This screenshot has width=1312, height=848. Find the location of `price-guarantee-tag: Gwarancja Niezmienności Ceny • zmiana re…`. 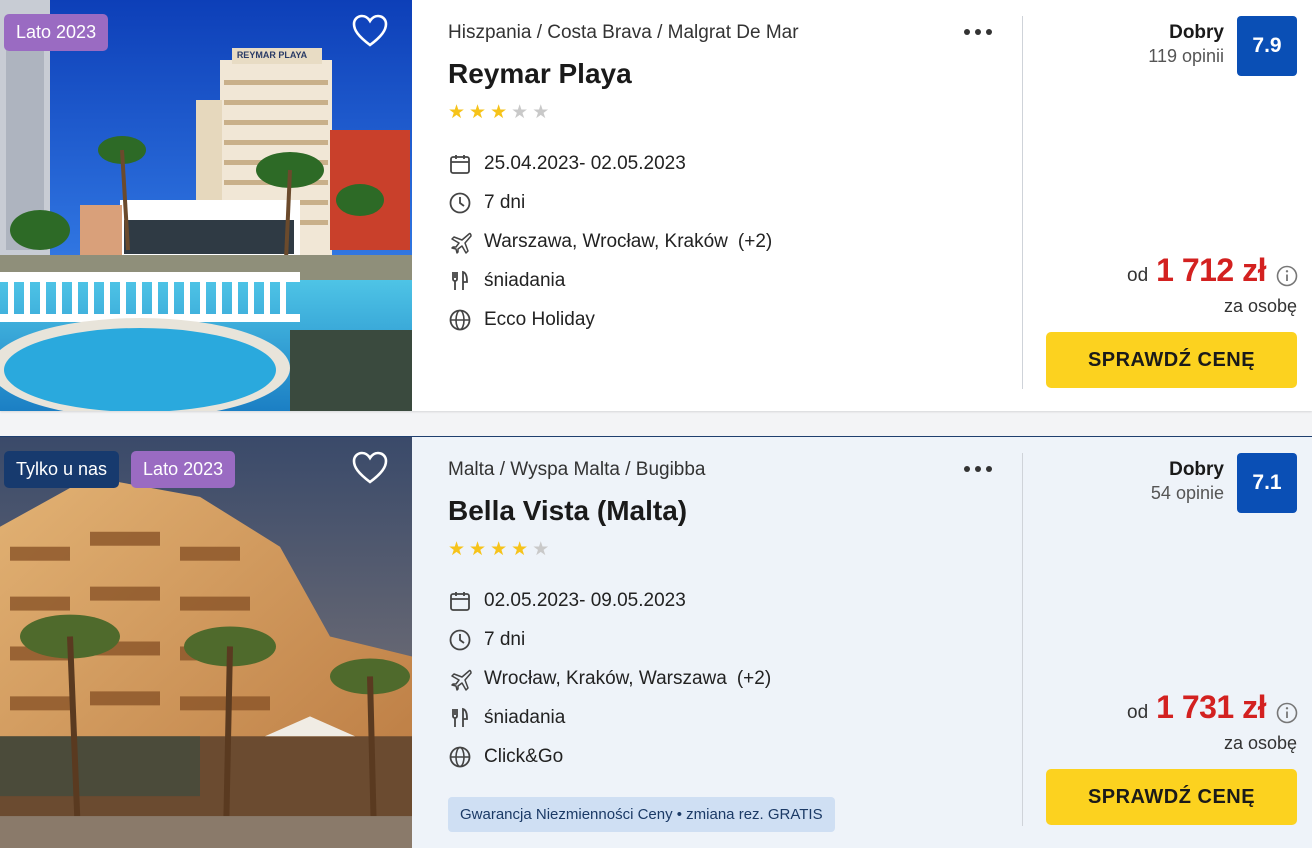

price-guarantee-tag: Gwarancja Niezmienności Ceny • zmiana re… is located at coordinates (641, 814).